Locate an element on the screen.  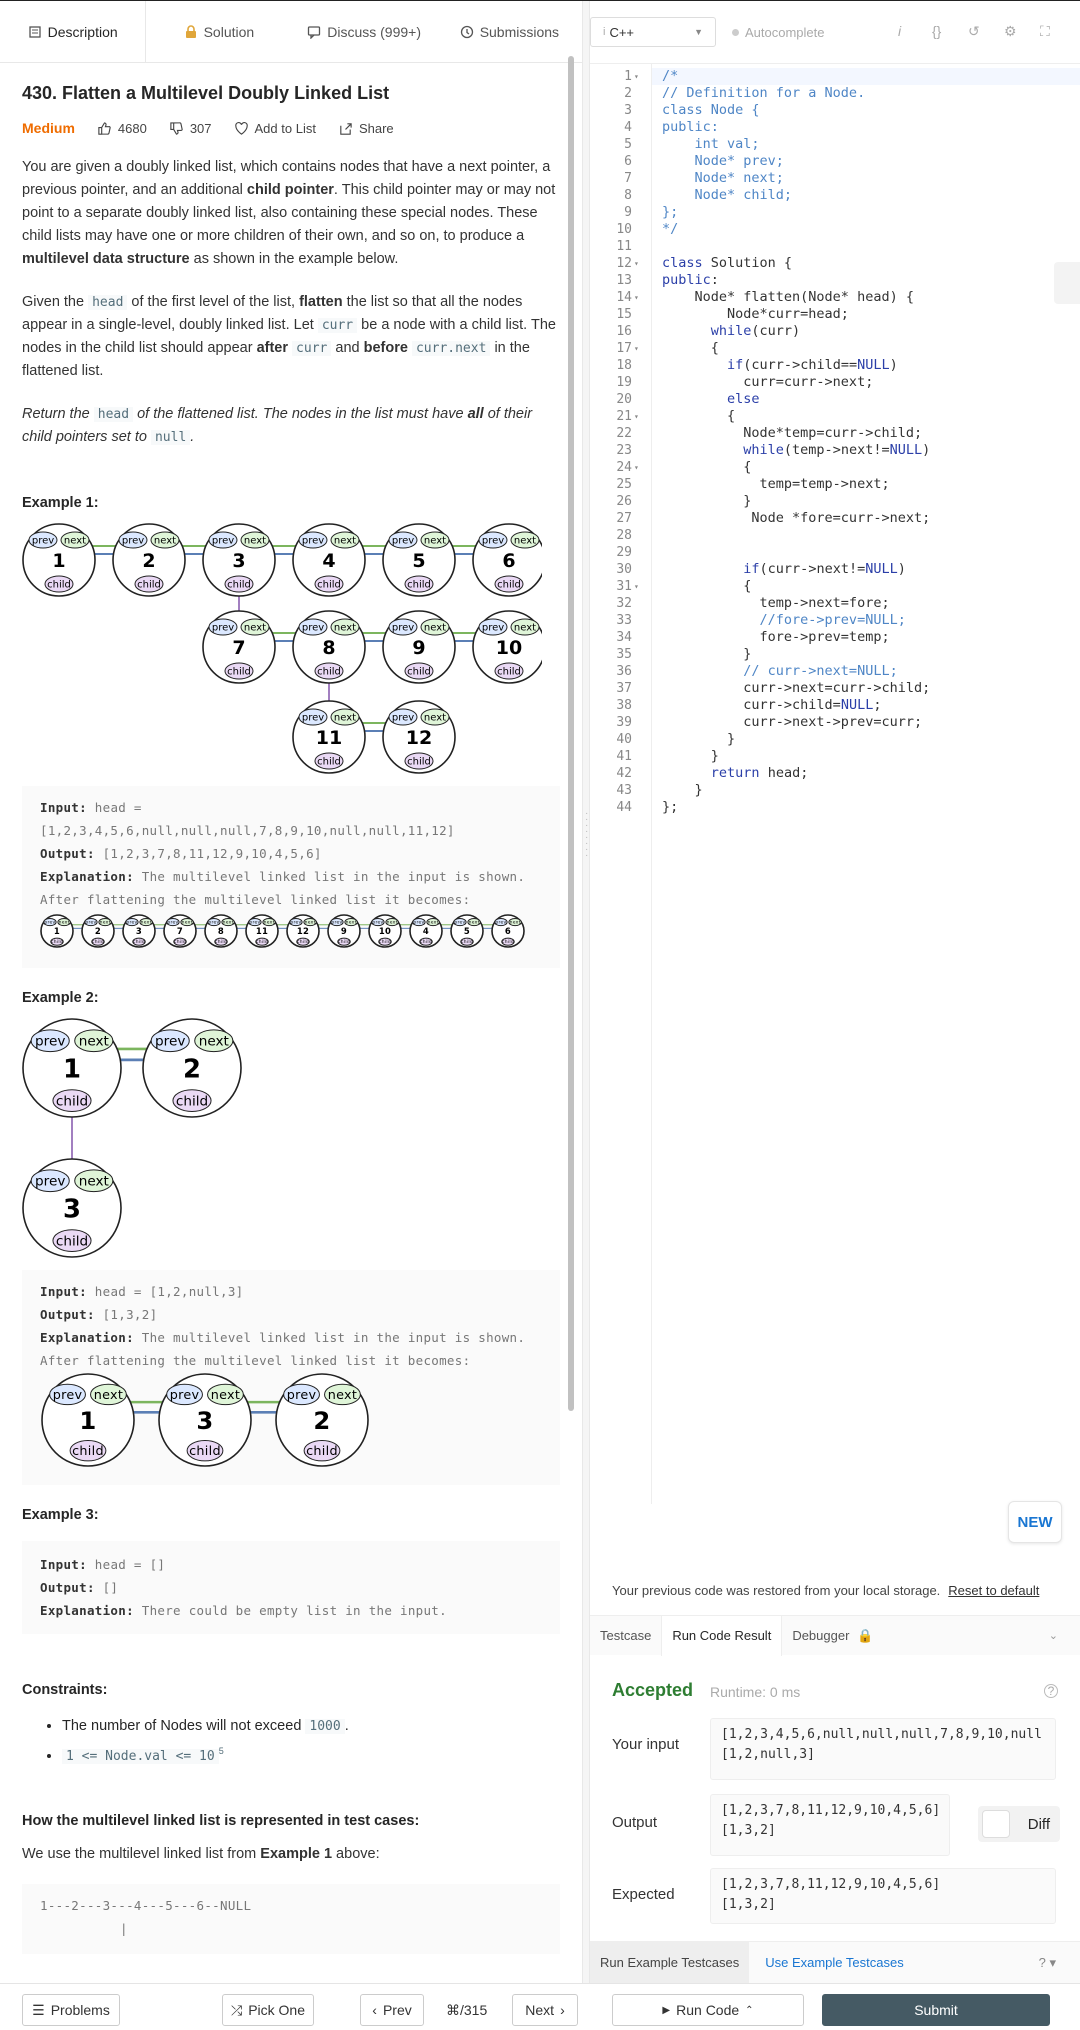
tab-debugger-label: Debugger is located at coordinates (821, 1635).